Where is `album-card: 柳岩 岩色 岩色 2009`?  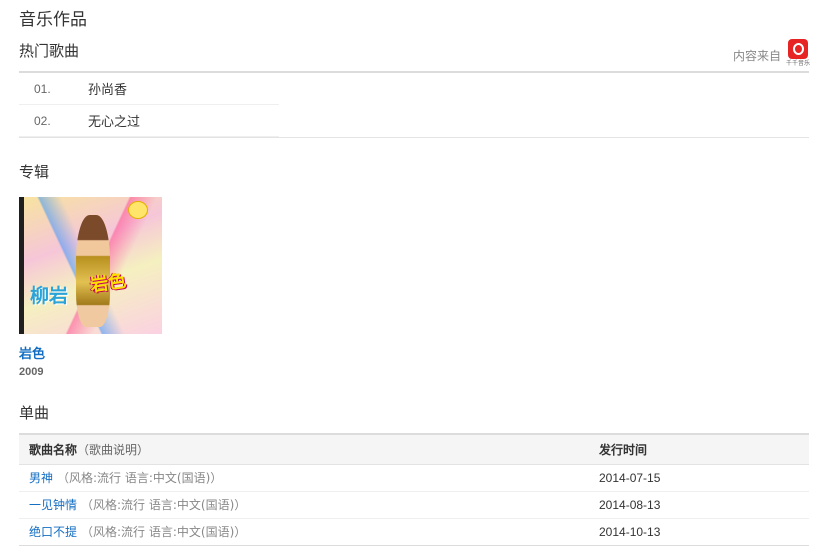
album-card: 柳岩 岩色 岩色 2009 is located at coordinates (90, 287).